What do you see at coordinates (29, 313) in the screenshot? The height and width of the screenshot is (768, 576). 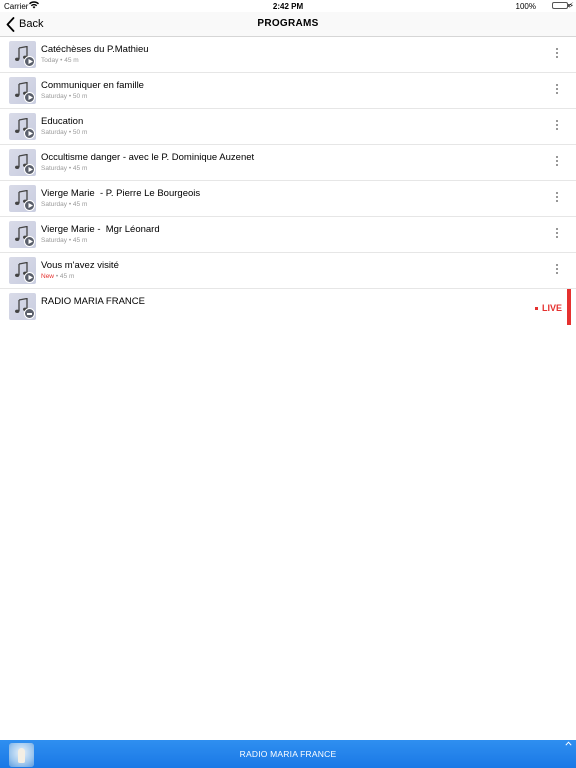 I see `live-badge-icon` at bounding box center [29, 313].